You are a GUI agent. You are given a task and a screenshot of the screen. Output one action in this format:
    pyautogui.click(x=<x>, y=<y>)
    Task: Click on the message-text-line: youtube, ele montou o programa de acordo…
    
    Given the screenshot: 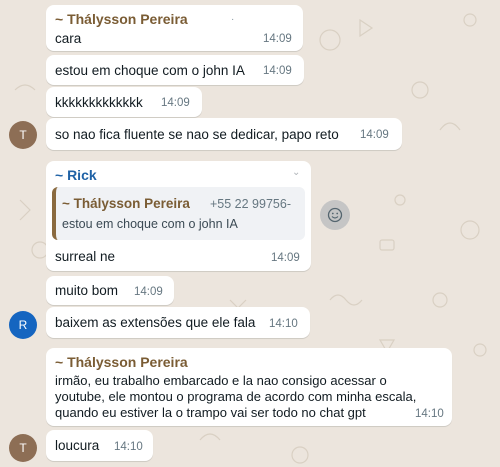 What is the action you would take?
    pyautogui.click(x=236, y=396)
    